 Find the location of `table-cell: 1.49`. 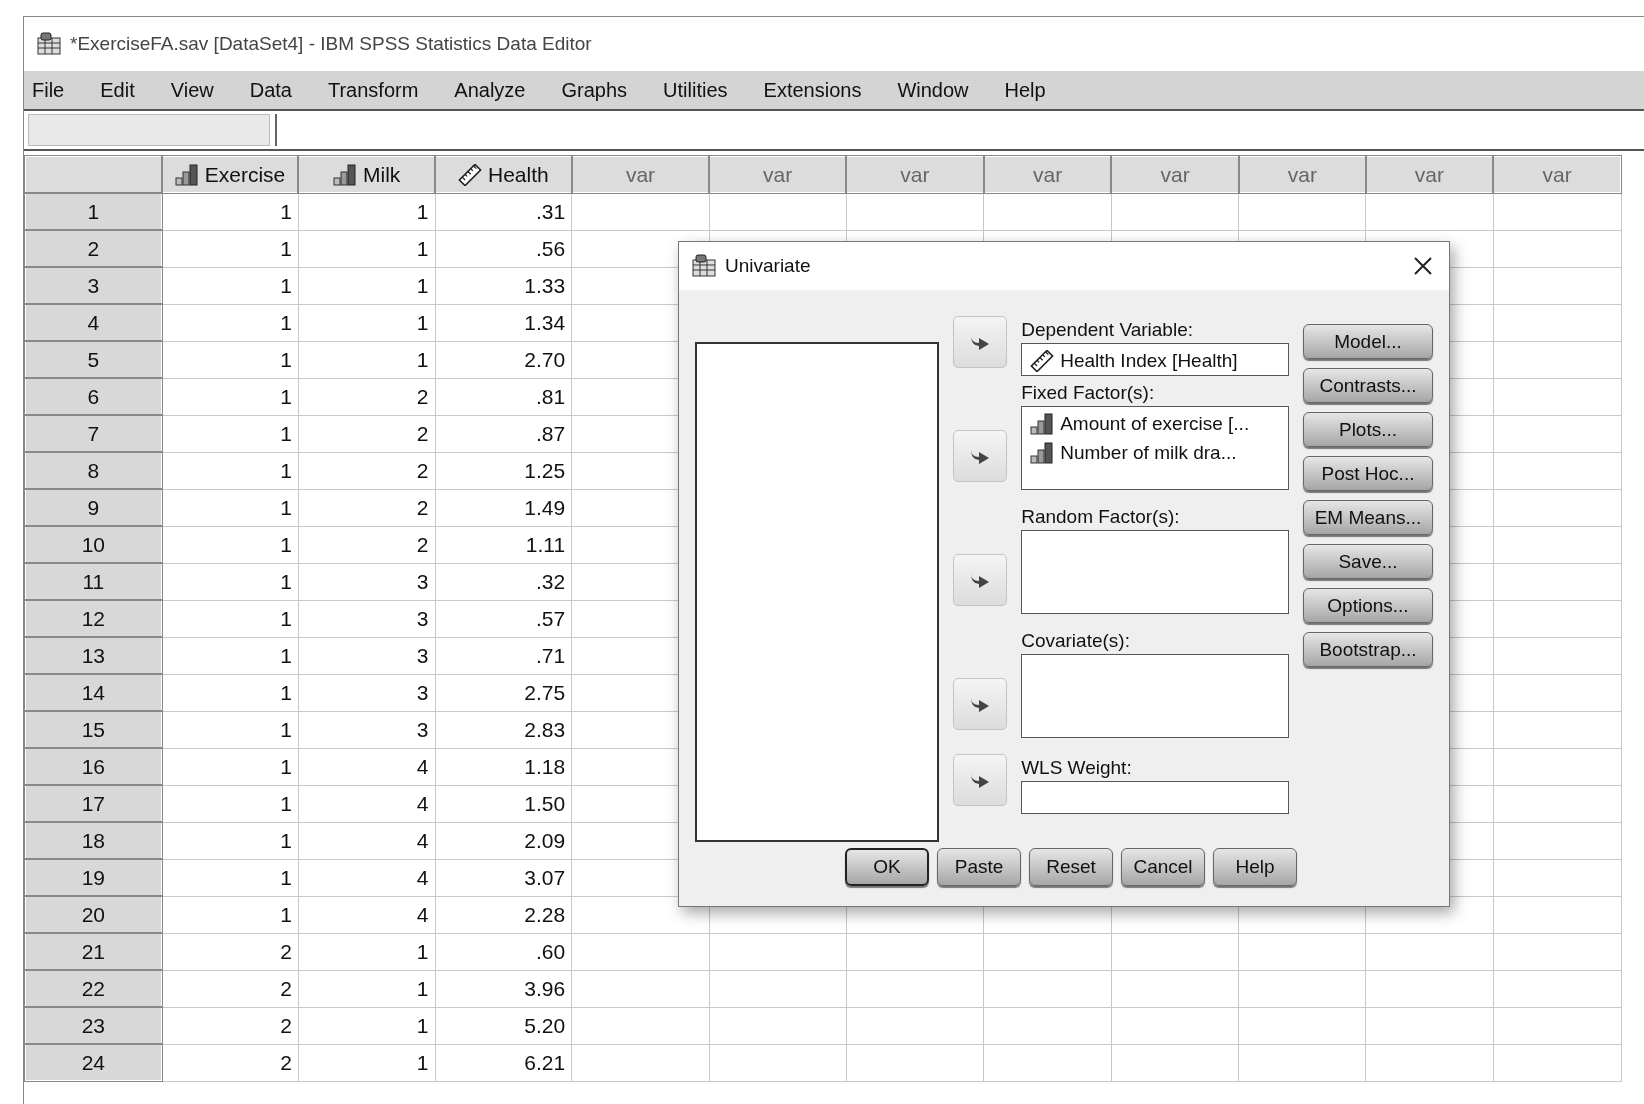

table-cell: 1.49 is located at coordinates (503, 507).